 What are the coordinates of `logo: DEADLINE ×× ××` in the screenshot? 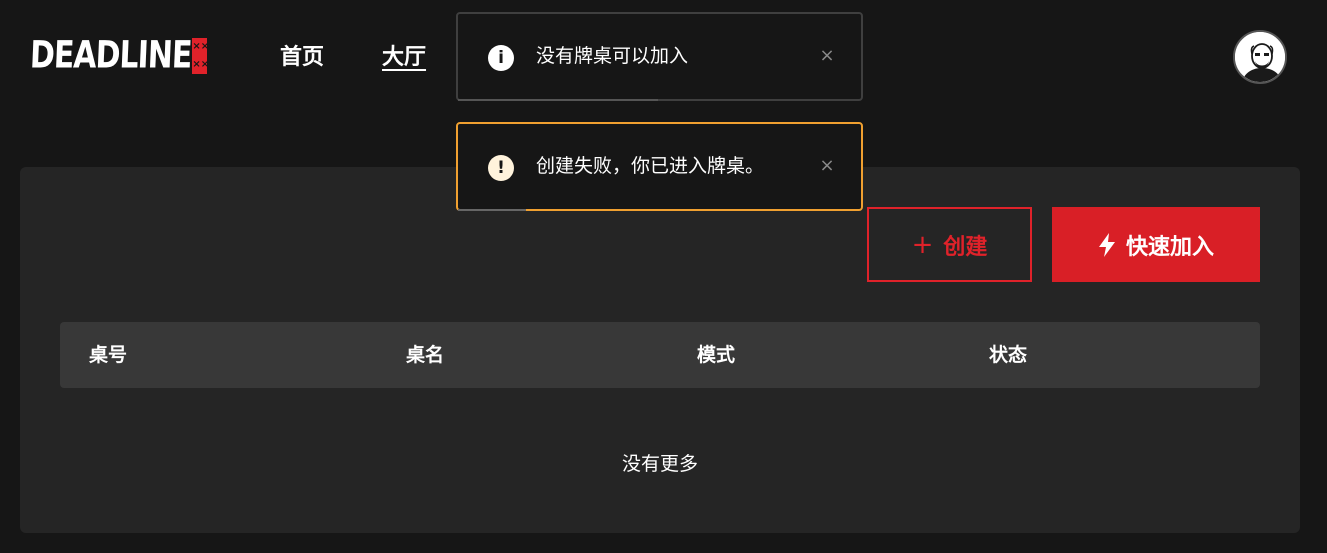 It's located at (119, 55).